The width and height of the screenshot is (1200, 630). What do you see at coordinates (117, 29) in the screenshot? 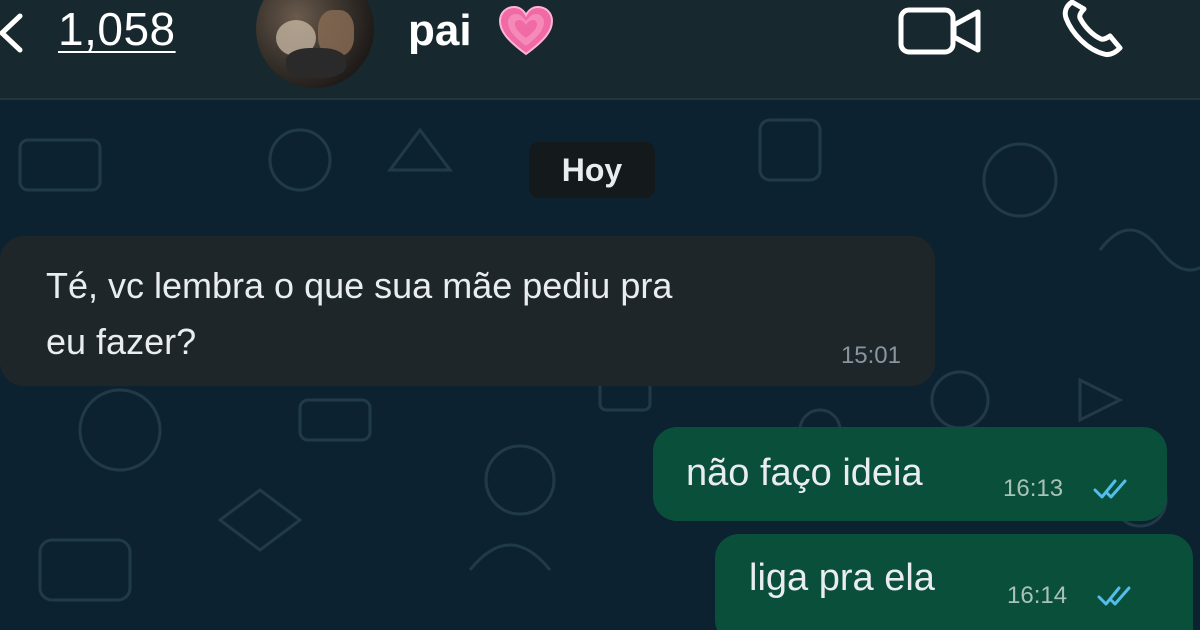
I see `unread-count: 1,058` at bounding box center [117, 29].